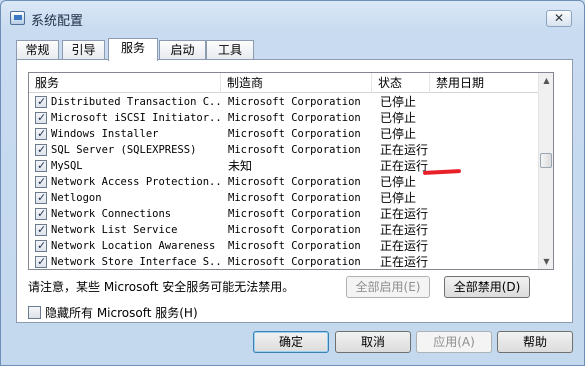  Describe the element at coordinates (401, 83) in the screenshot. I see `column-header-status: 状态` at that location.